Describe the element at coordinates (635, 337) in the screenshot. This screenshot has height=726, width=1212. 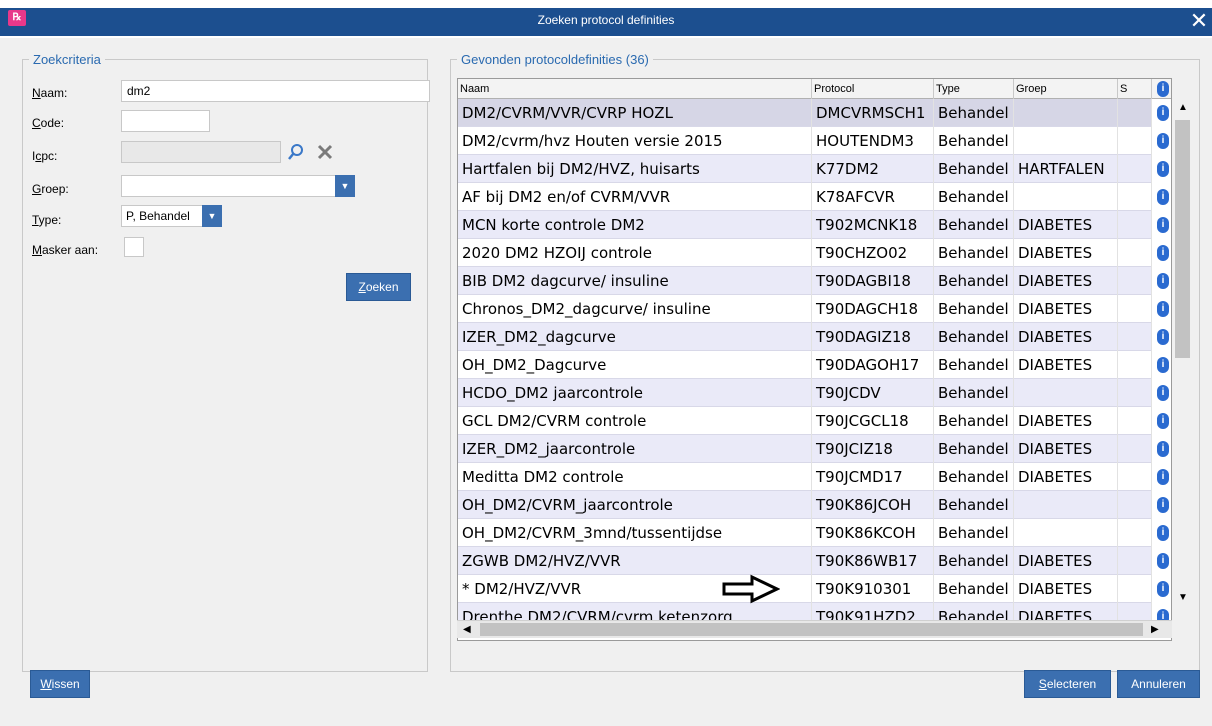
I see `cell-naam: IZER_DM2_dagcurve` at that location.